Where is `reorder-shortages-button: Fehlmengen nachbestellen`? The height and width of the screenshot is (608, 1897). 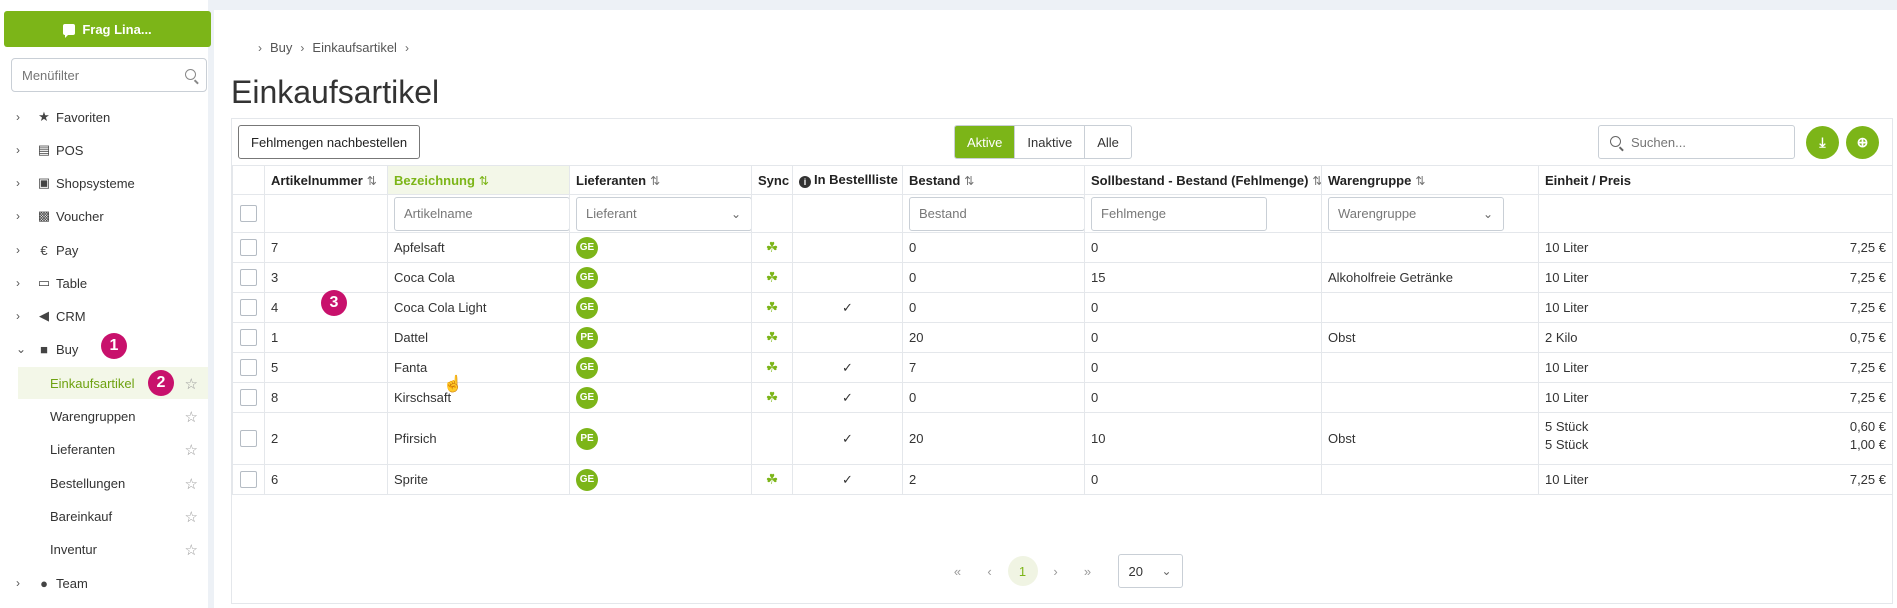
reorder-shortages-button: Fehlmengen nachbestellen is located at coordinates (329, 142).